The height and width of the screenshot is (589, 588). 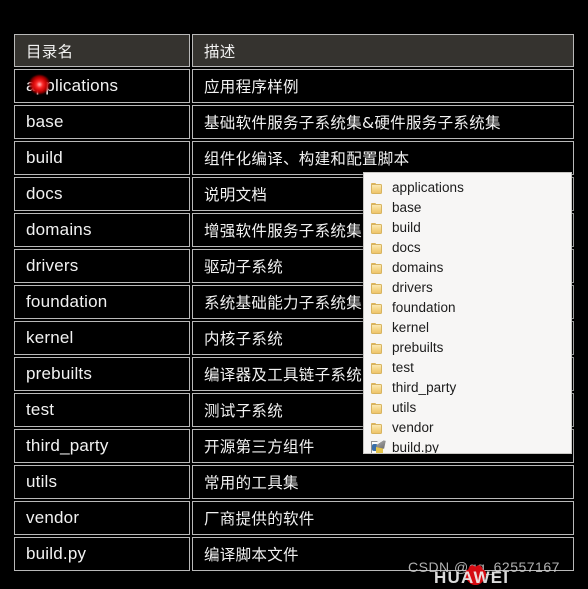 What do you see at coordinates (102, 338) in the screenshot?
I see `cell-directory-name: kernel` at bounding box center [102, 338].